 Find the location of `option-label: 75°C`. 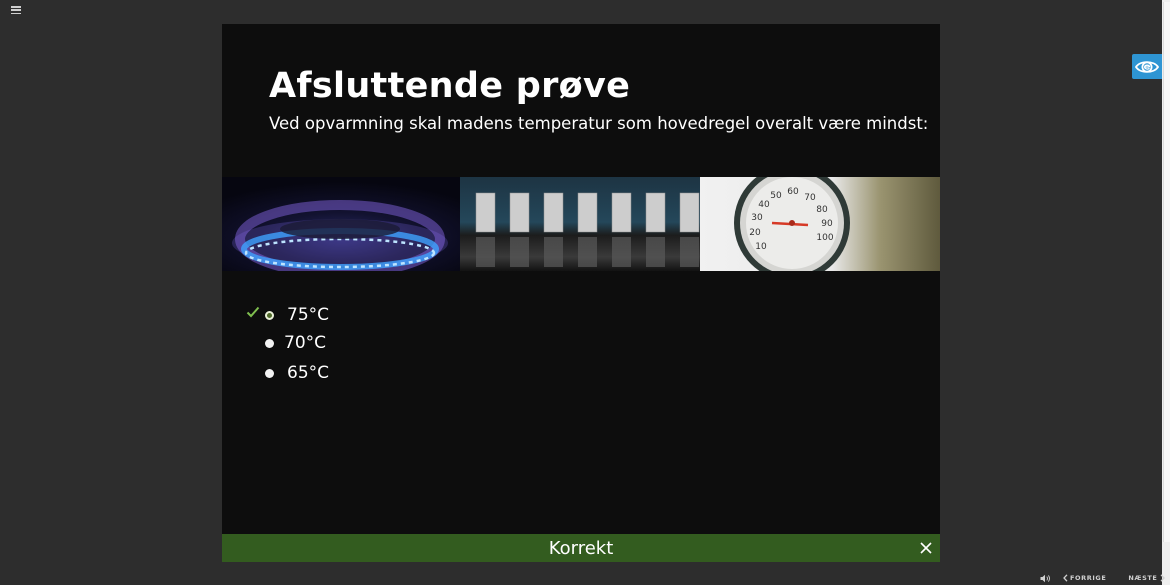

option-label: 75°C is located at coordinates (308, 315).